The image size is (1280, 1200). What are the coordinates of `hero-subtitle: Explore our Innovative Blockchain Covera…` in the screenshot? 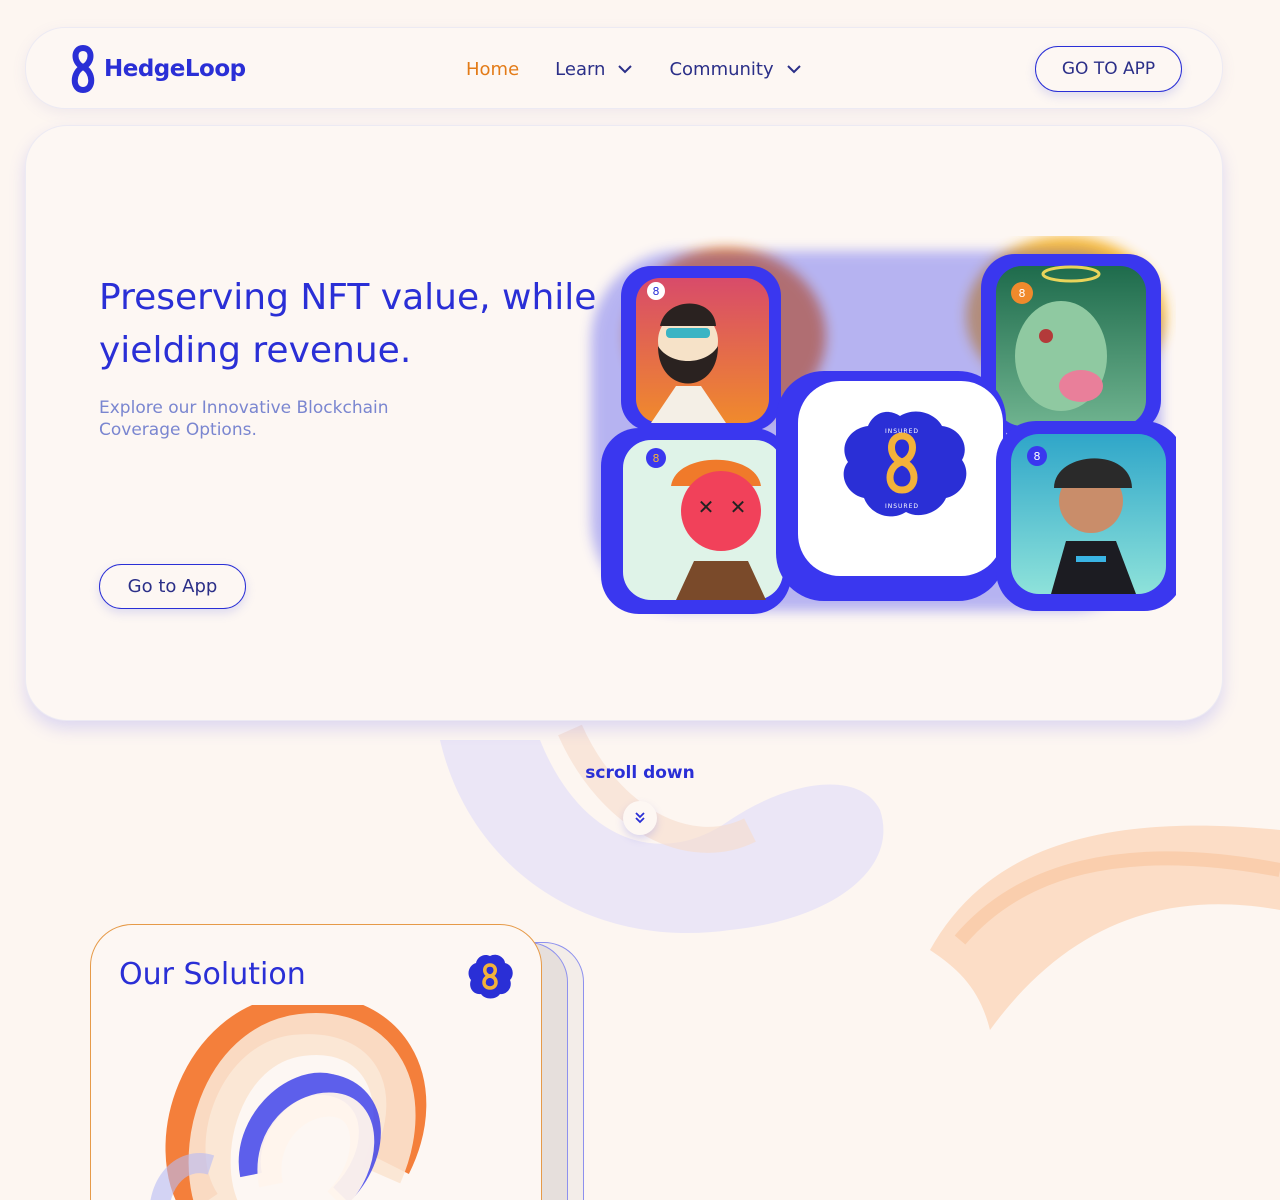 It's located at (244, 419).